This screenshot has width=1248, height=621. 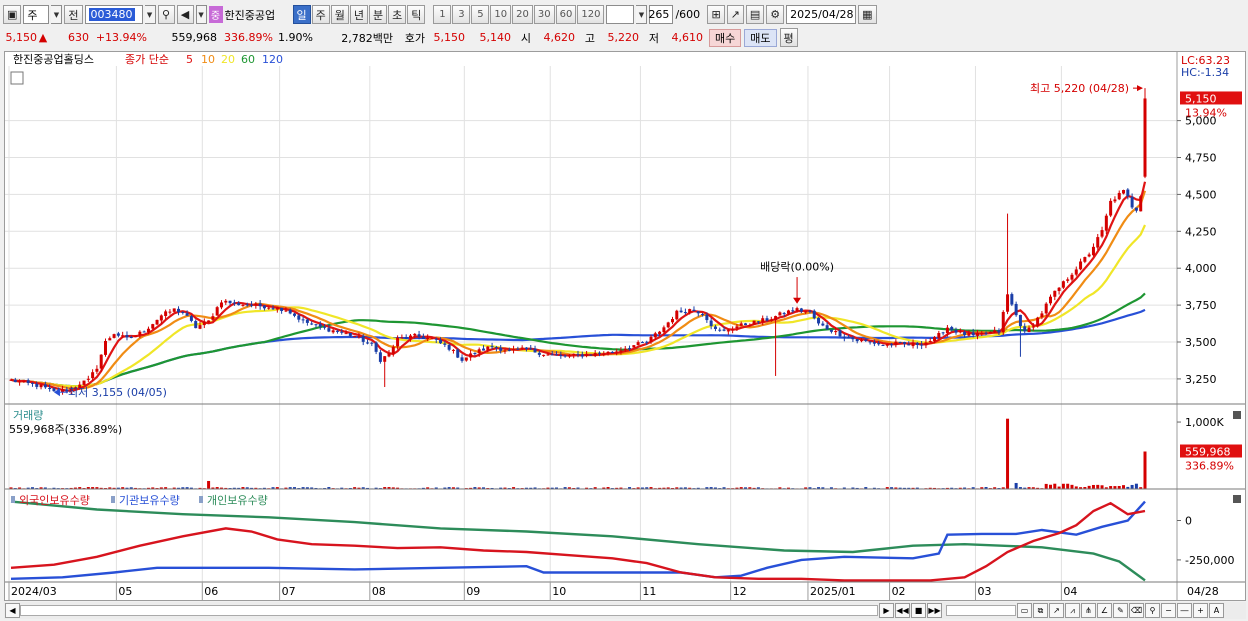 I want to click on buy-button: 매수, so click(x=725, y=37).